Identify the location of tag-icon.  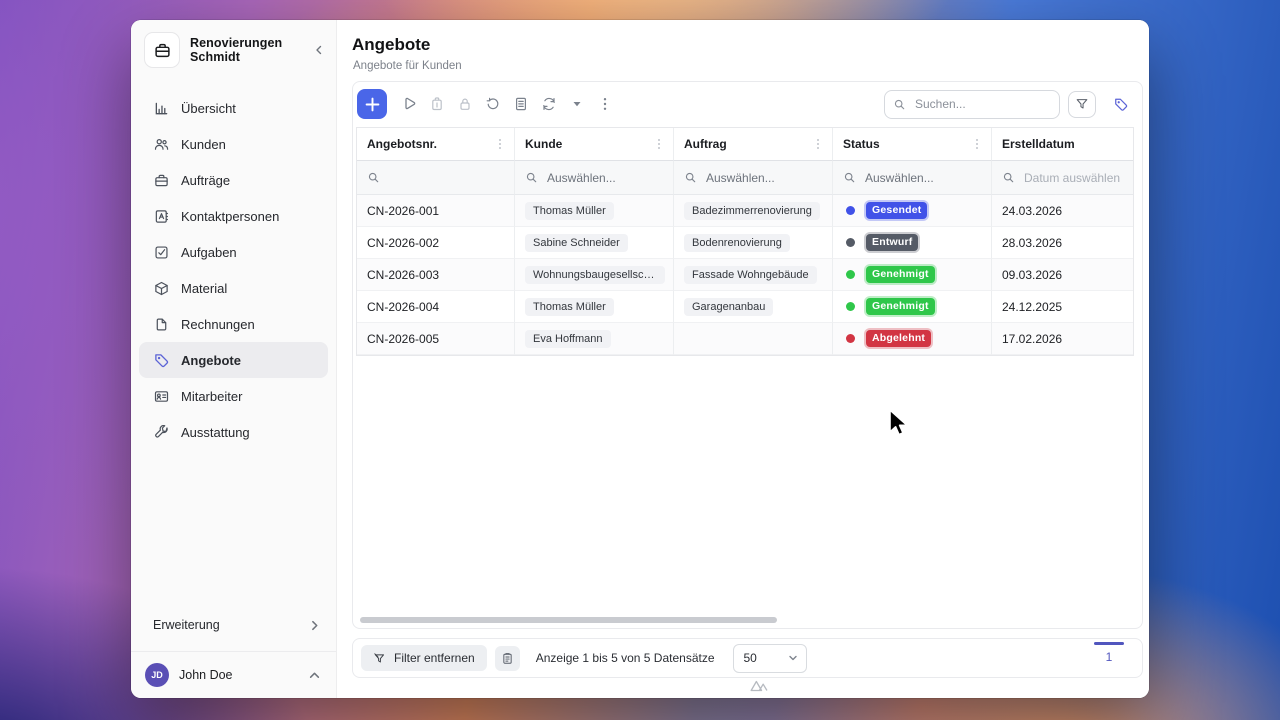
(161, 360).